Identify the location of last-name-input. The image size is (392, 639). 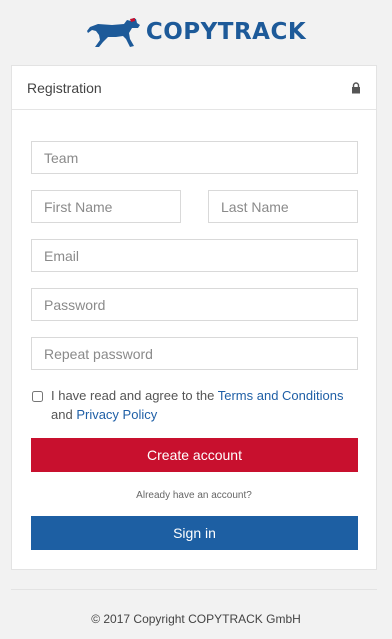
(283, 206).